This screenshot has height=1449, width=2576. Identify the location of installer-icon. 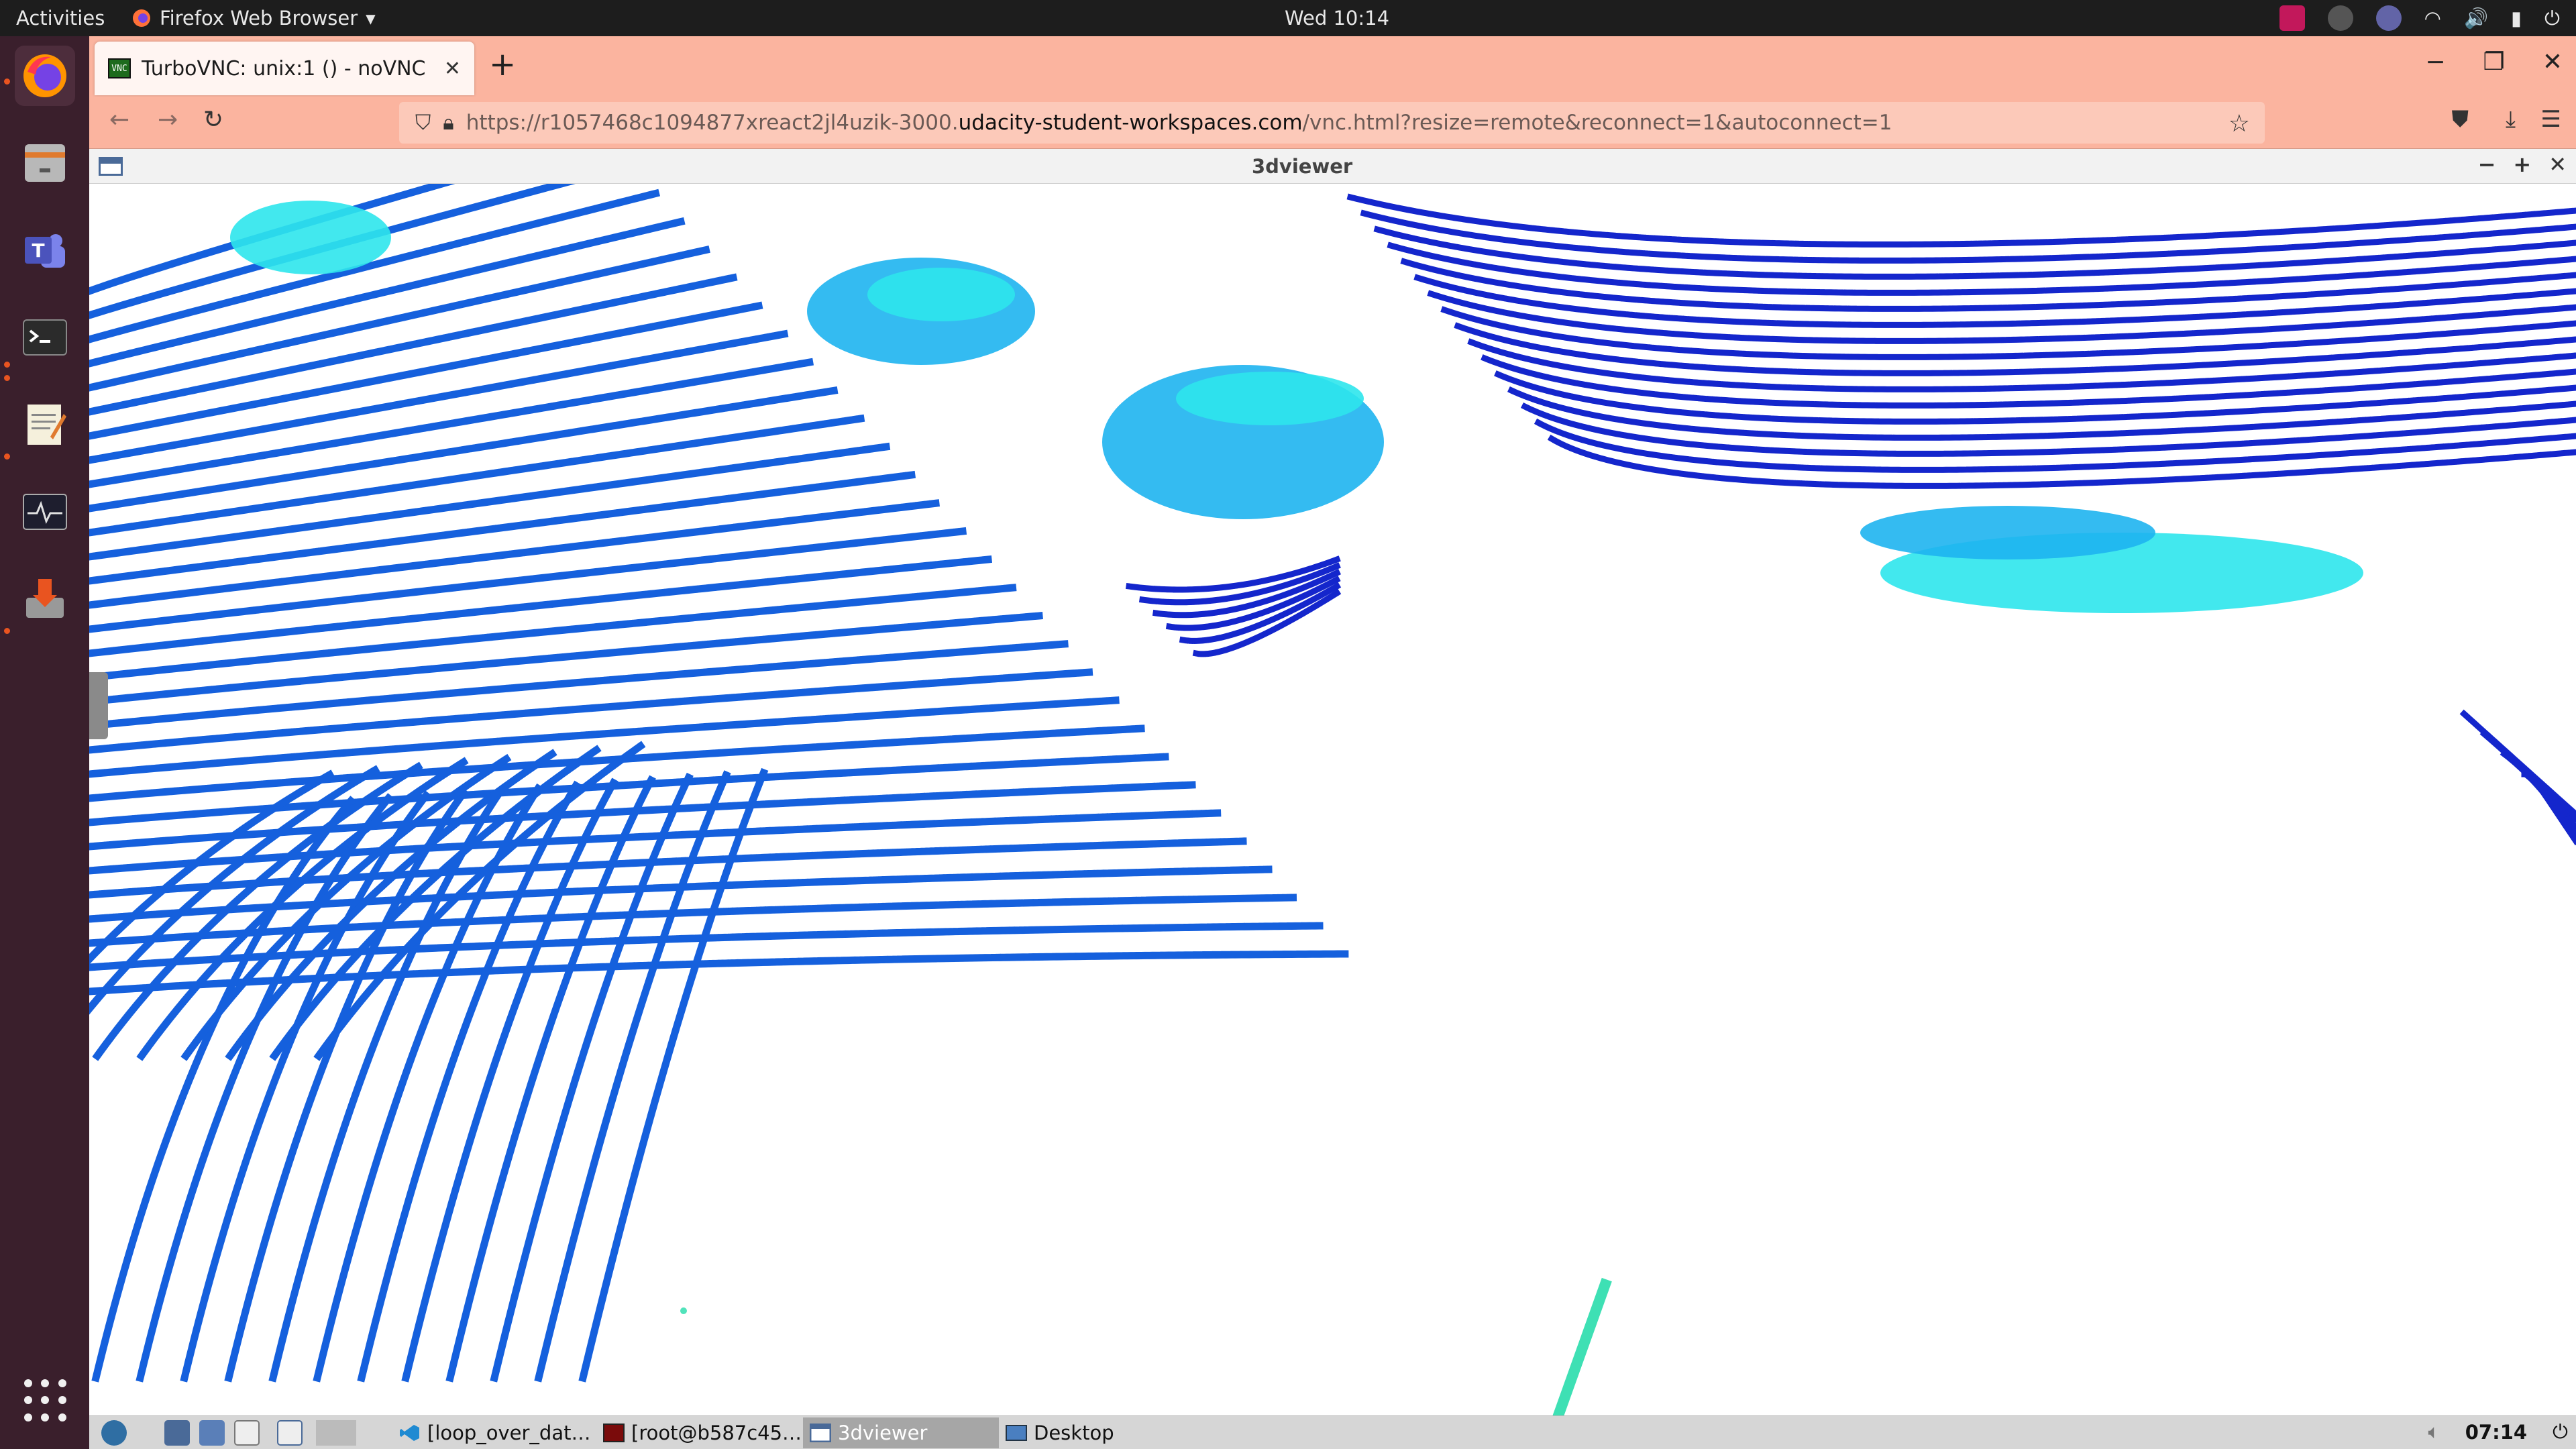
(45, 598).